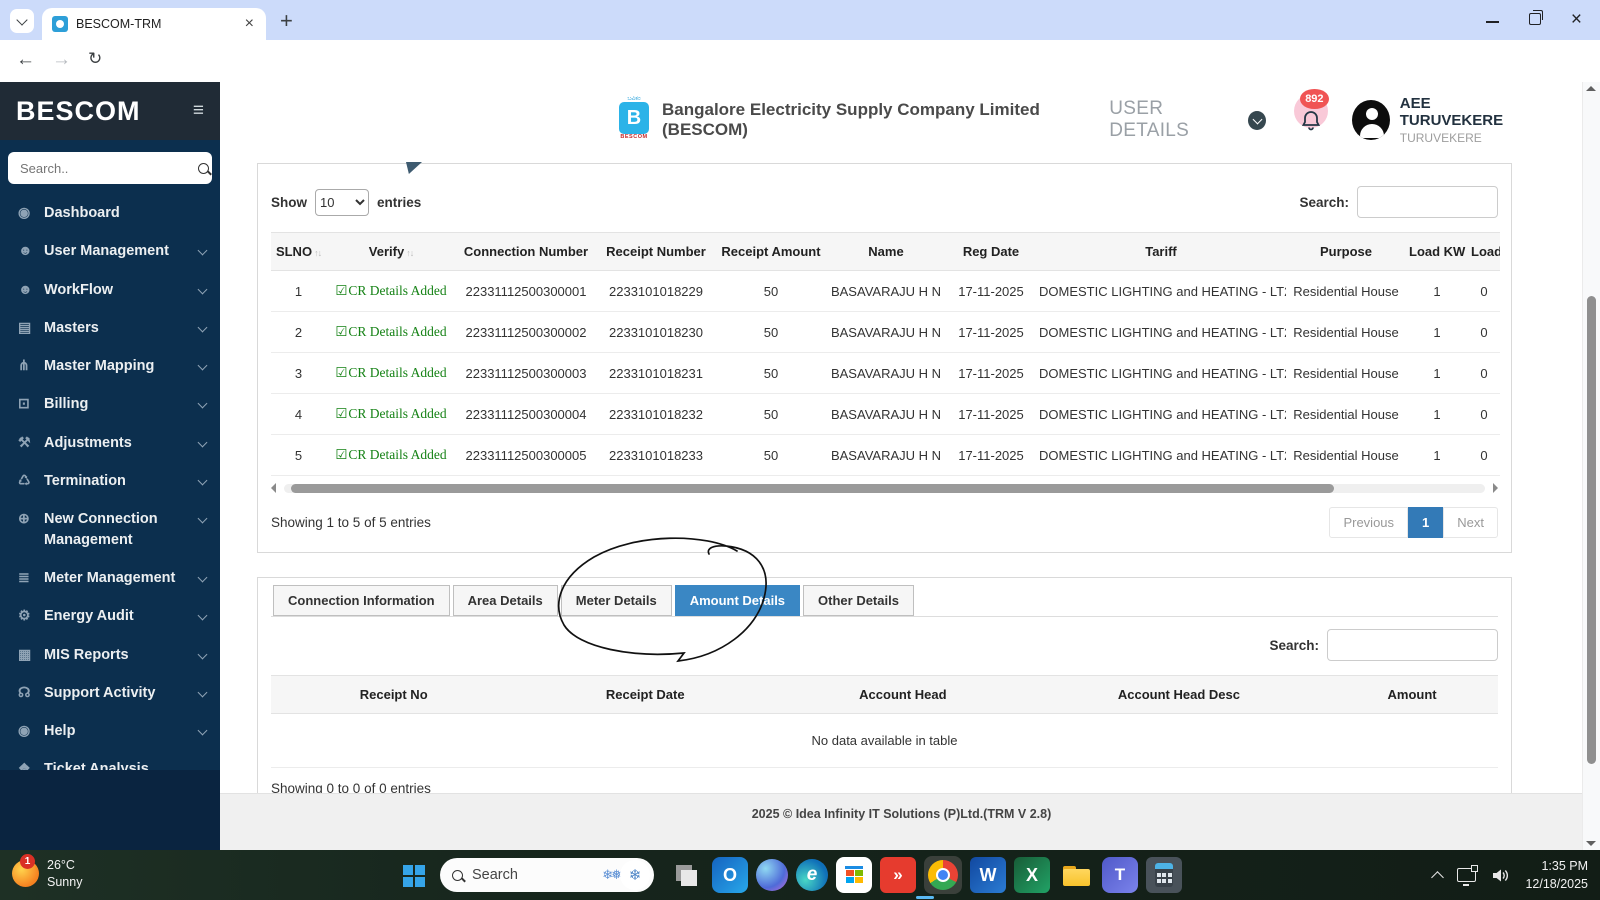 The width and height of the screenshot is (1600, 900). Describe the element at coordinates (1412, 645) in the screenshot. I see `amount-search-input` at that location.